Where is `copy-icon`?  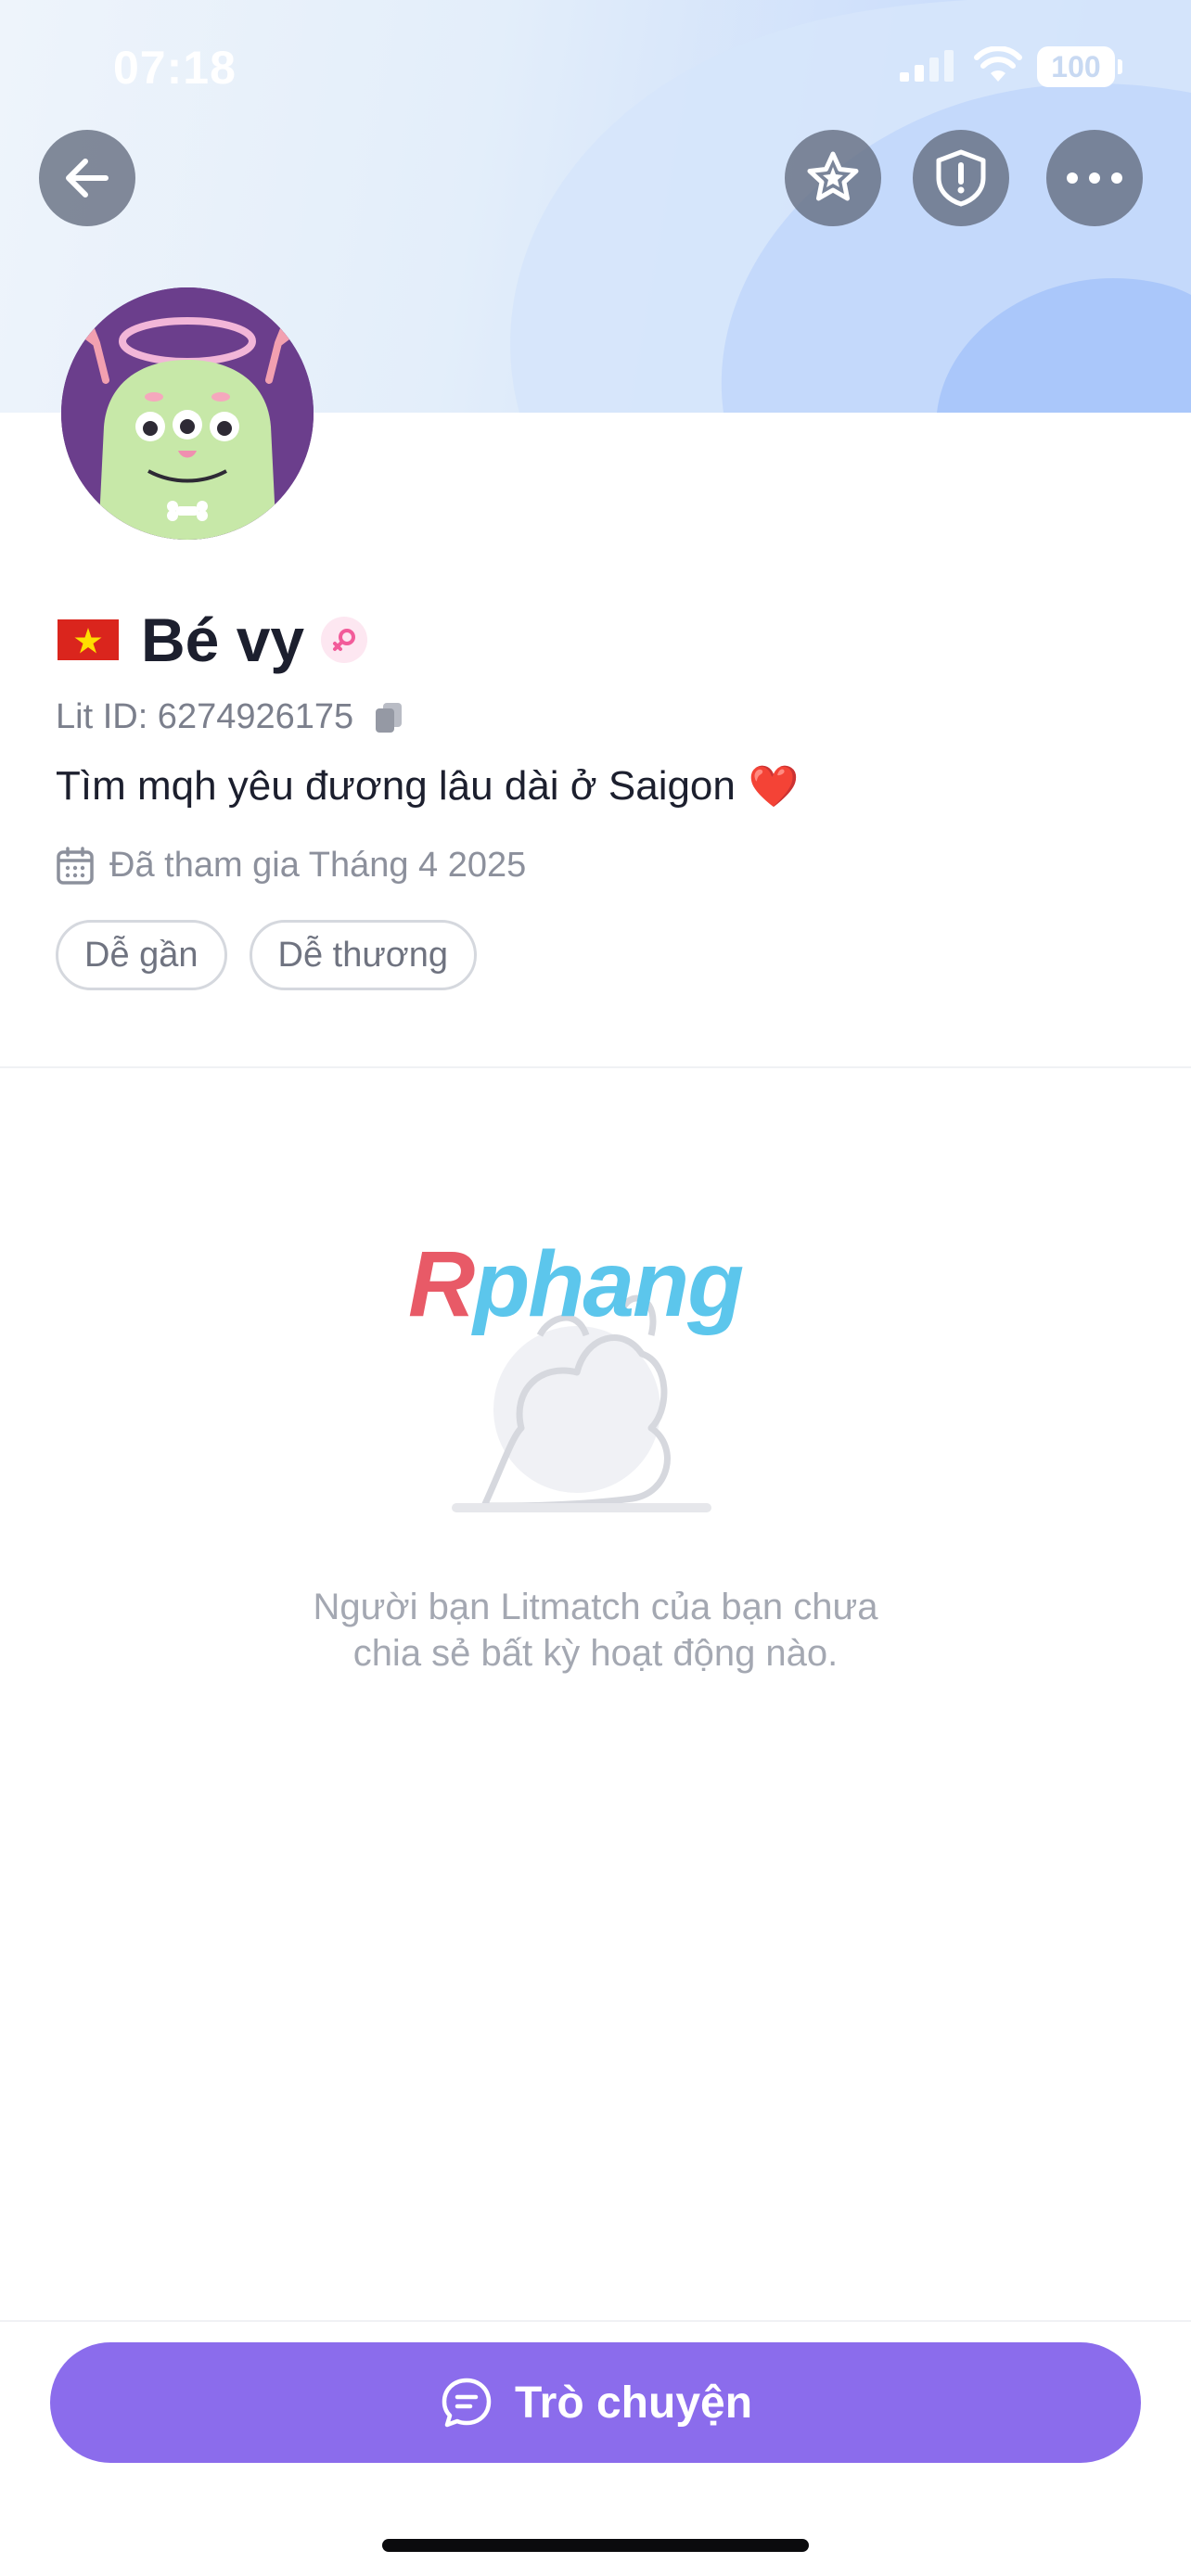
copy-icon is located at coordinates (388, 717).